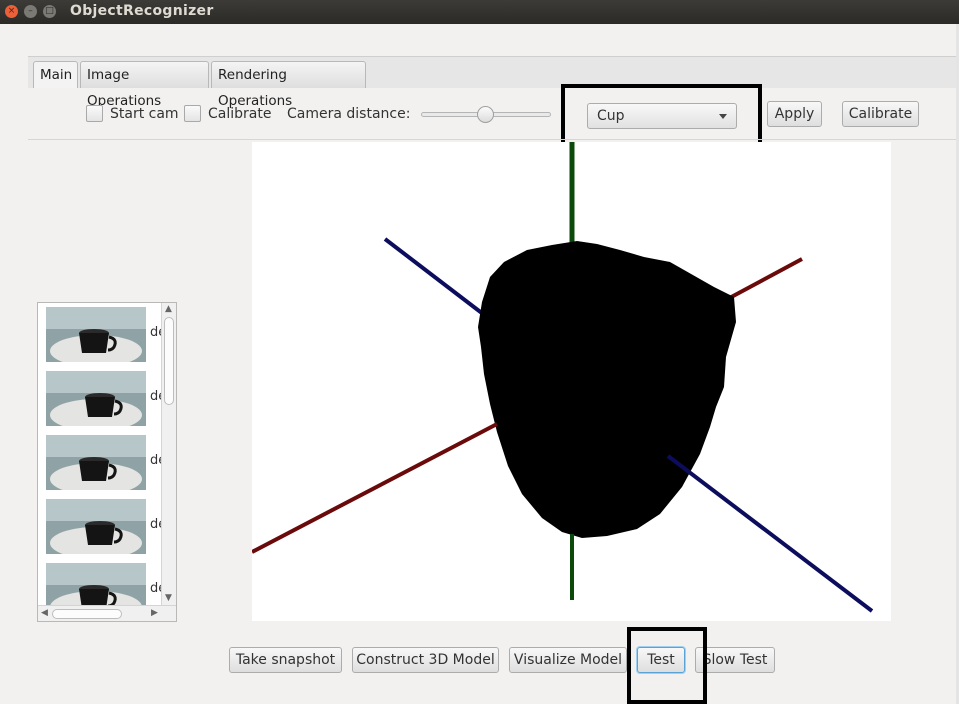  Describe the element at coordinates (168, 309) in the screenshot. I see `scroll-up-icon: ▲` at that location.